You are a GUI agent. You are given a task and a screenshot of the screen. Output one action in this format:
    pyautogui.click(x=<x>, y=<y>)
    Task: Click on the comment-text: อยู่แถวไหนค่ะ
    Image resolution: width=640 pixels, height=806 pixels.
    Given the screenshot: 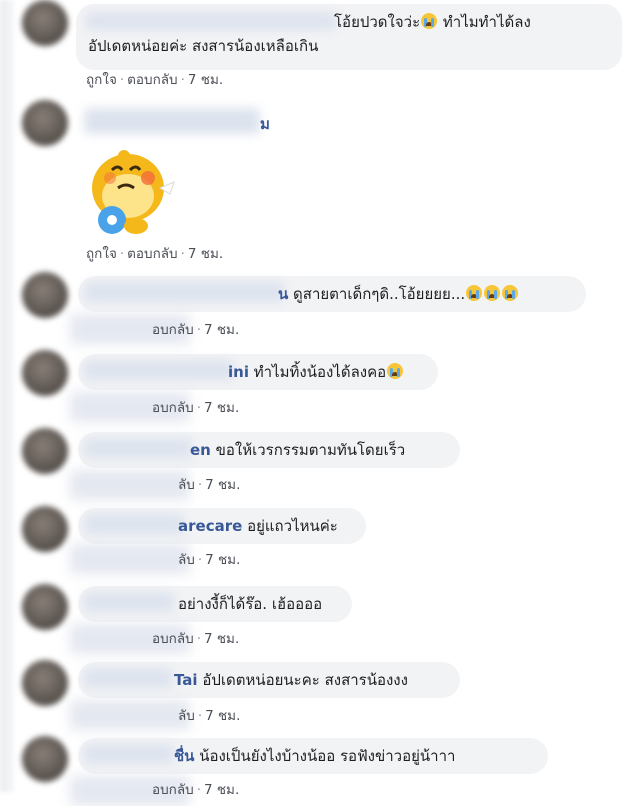 What is the action you would take?
    pyautogui.click(x=292, y=526)
    